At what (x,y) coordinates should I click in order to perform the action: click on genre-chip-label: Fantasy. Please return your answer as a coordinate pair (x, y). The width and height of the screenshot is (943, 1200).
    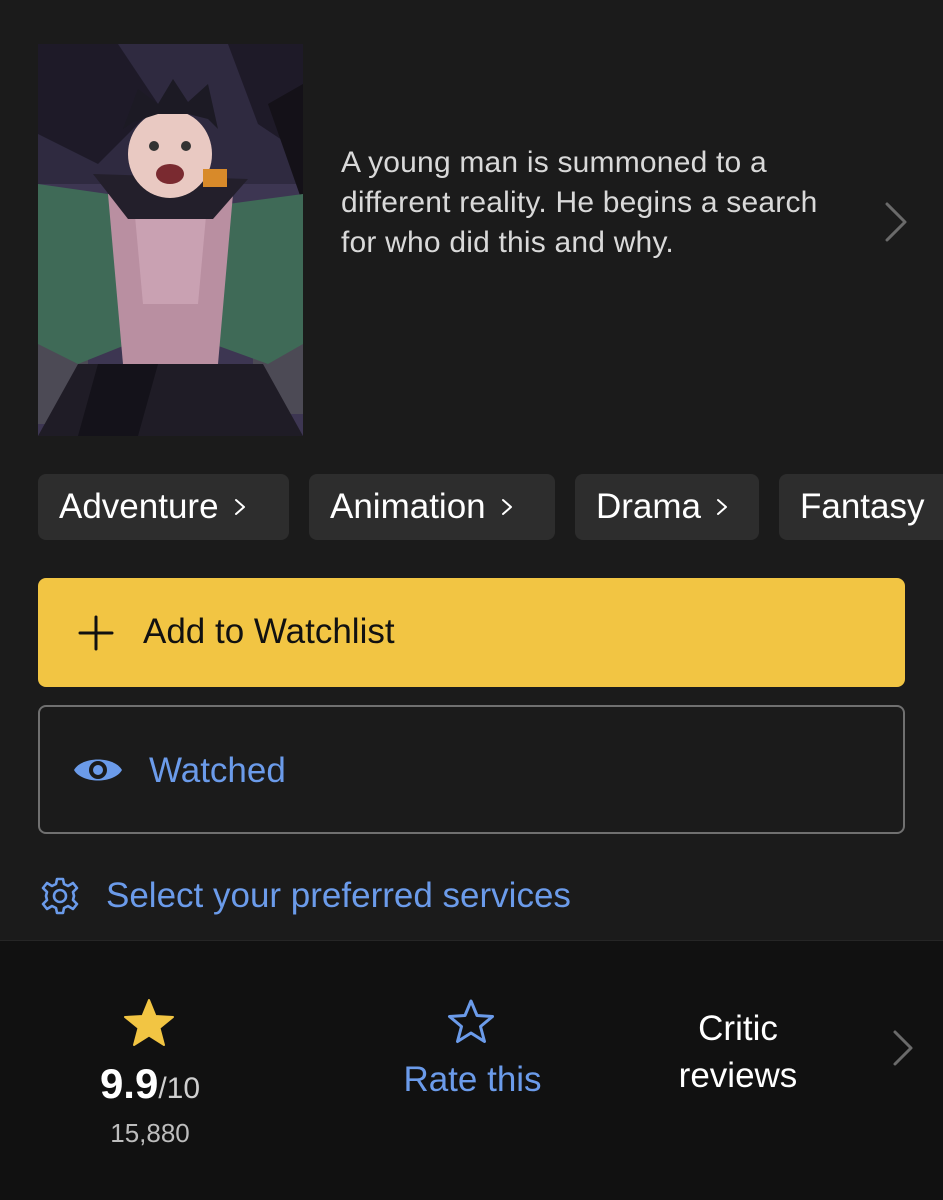
    Looking at the image, I should click on (862, 506).